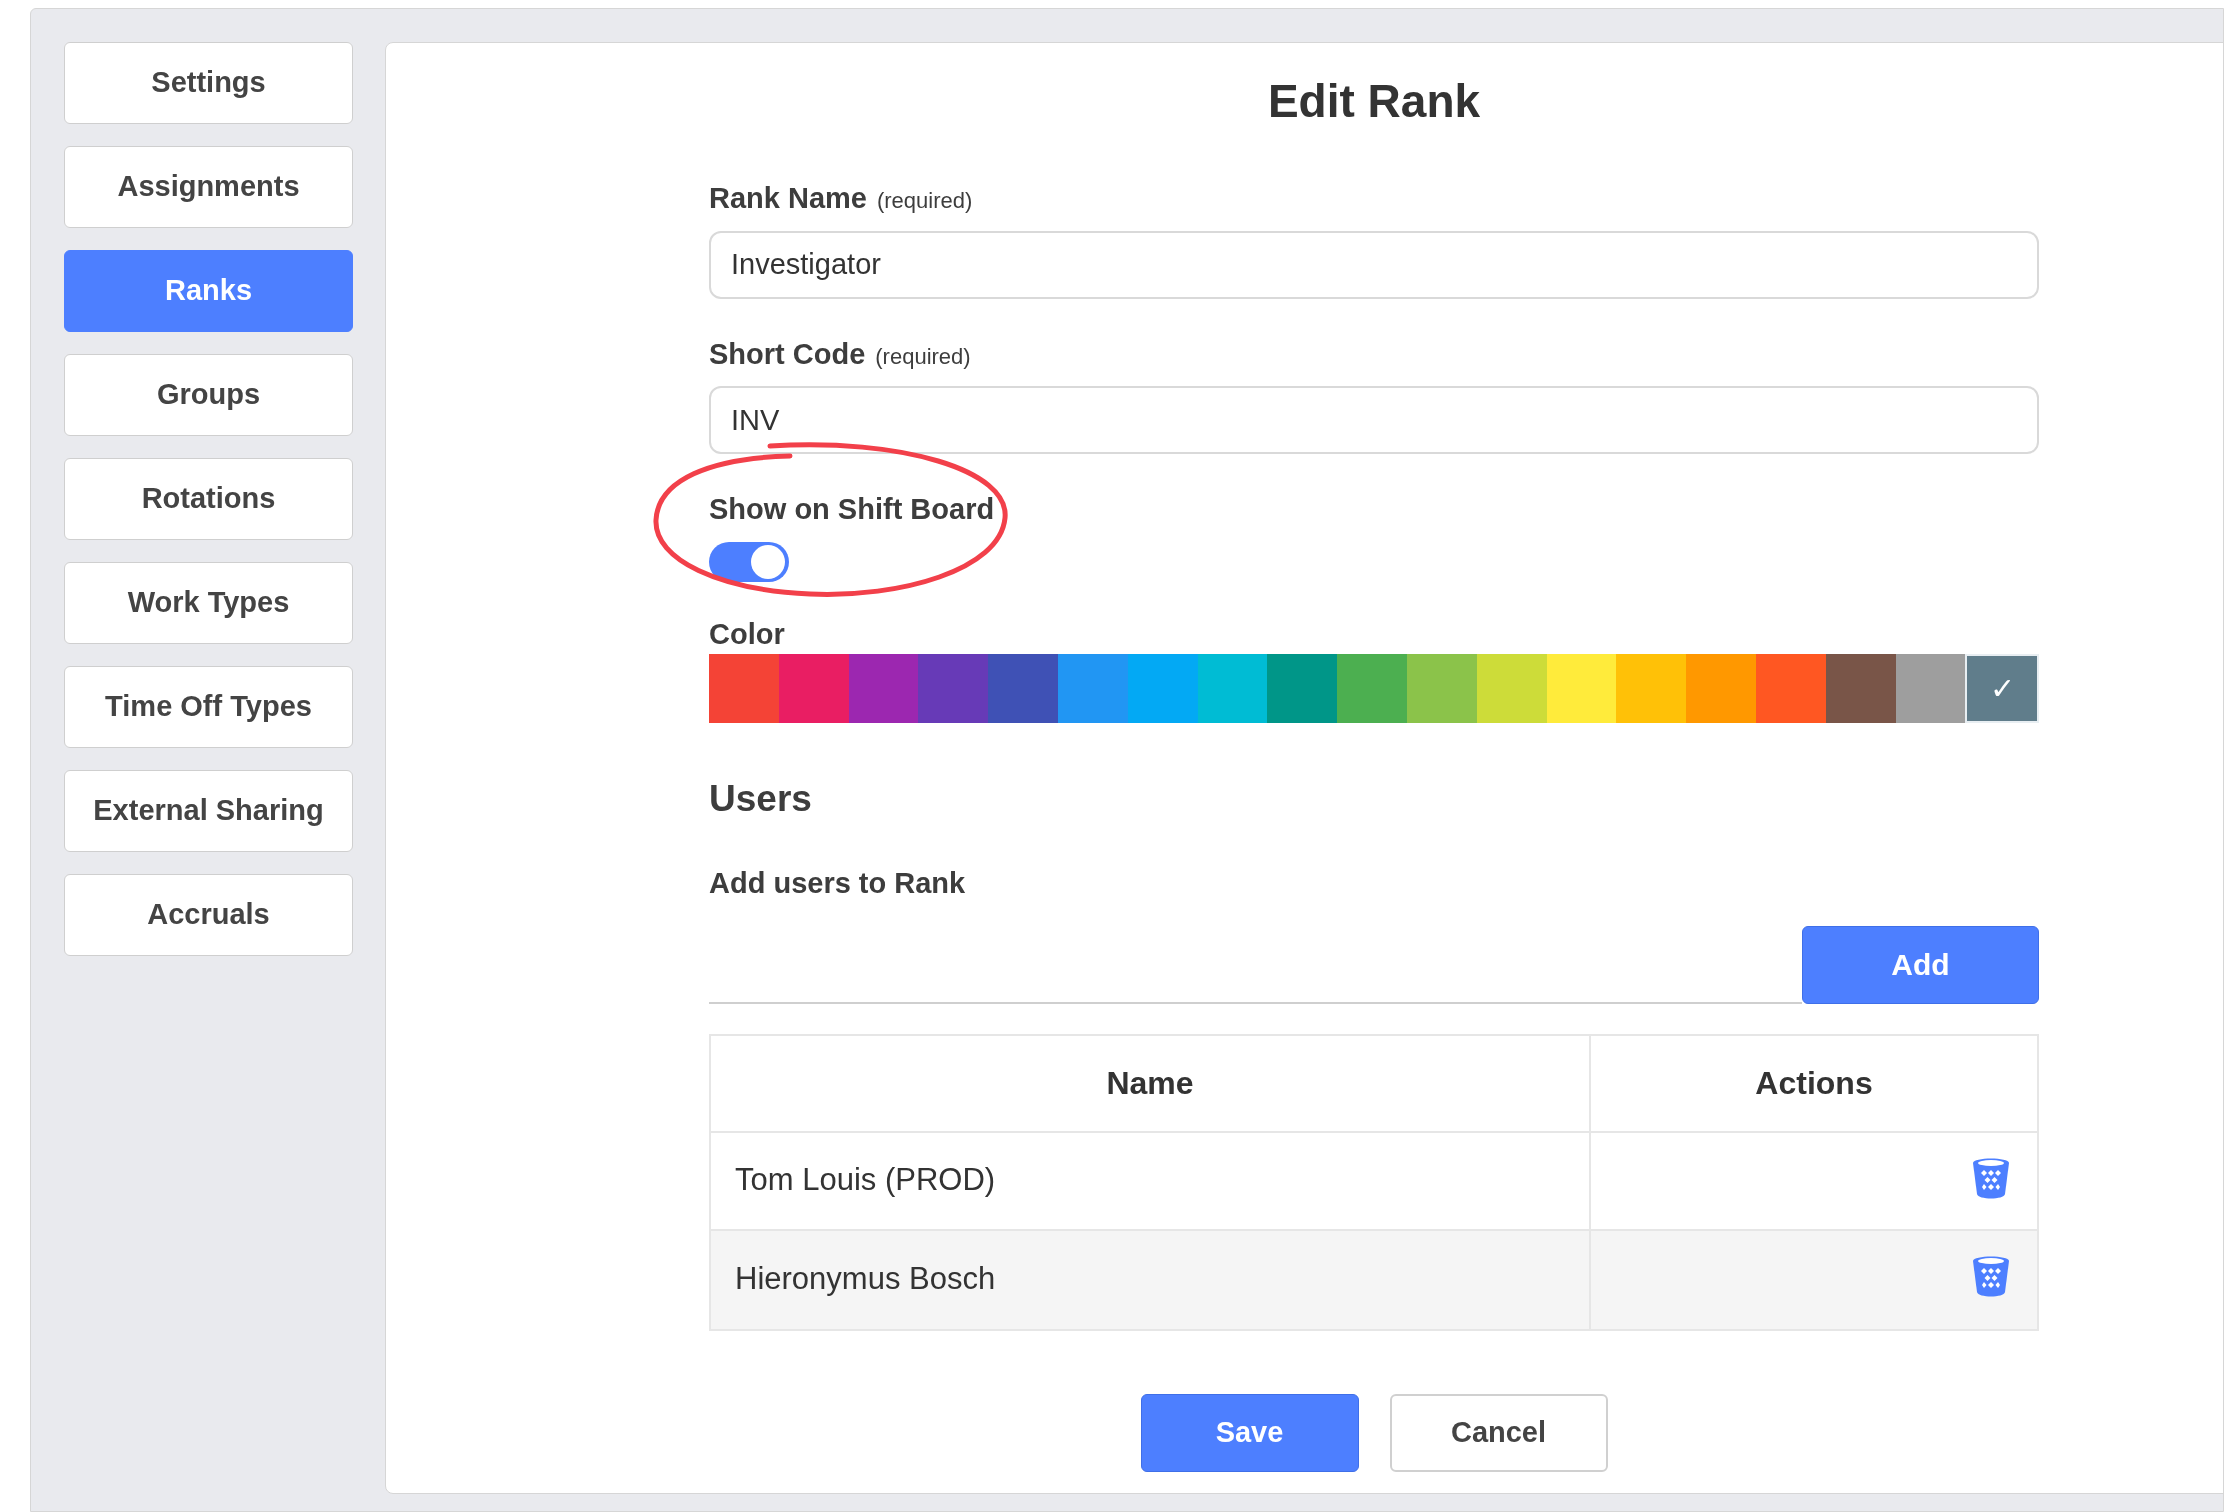 This screenshot has height=1512, width=2224. Describe the element at coordinates (865, 1279) in the screenshot. I see `table-cell-text: Hieronymus Bosch` at that location.